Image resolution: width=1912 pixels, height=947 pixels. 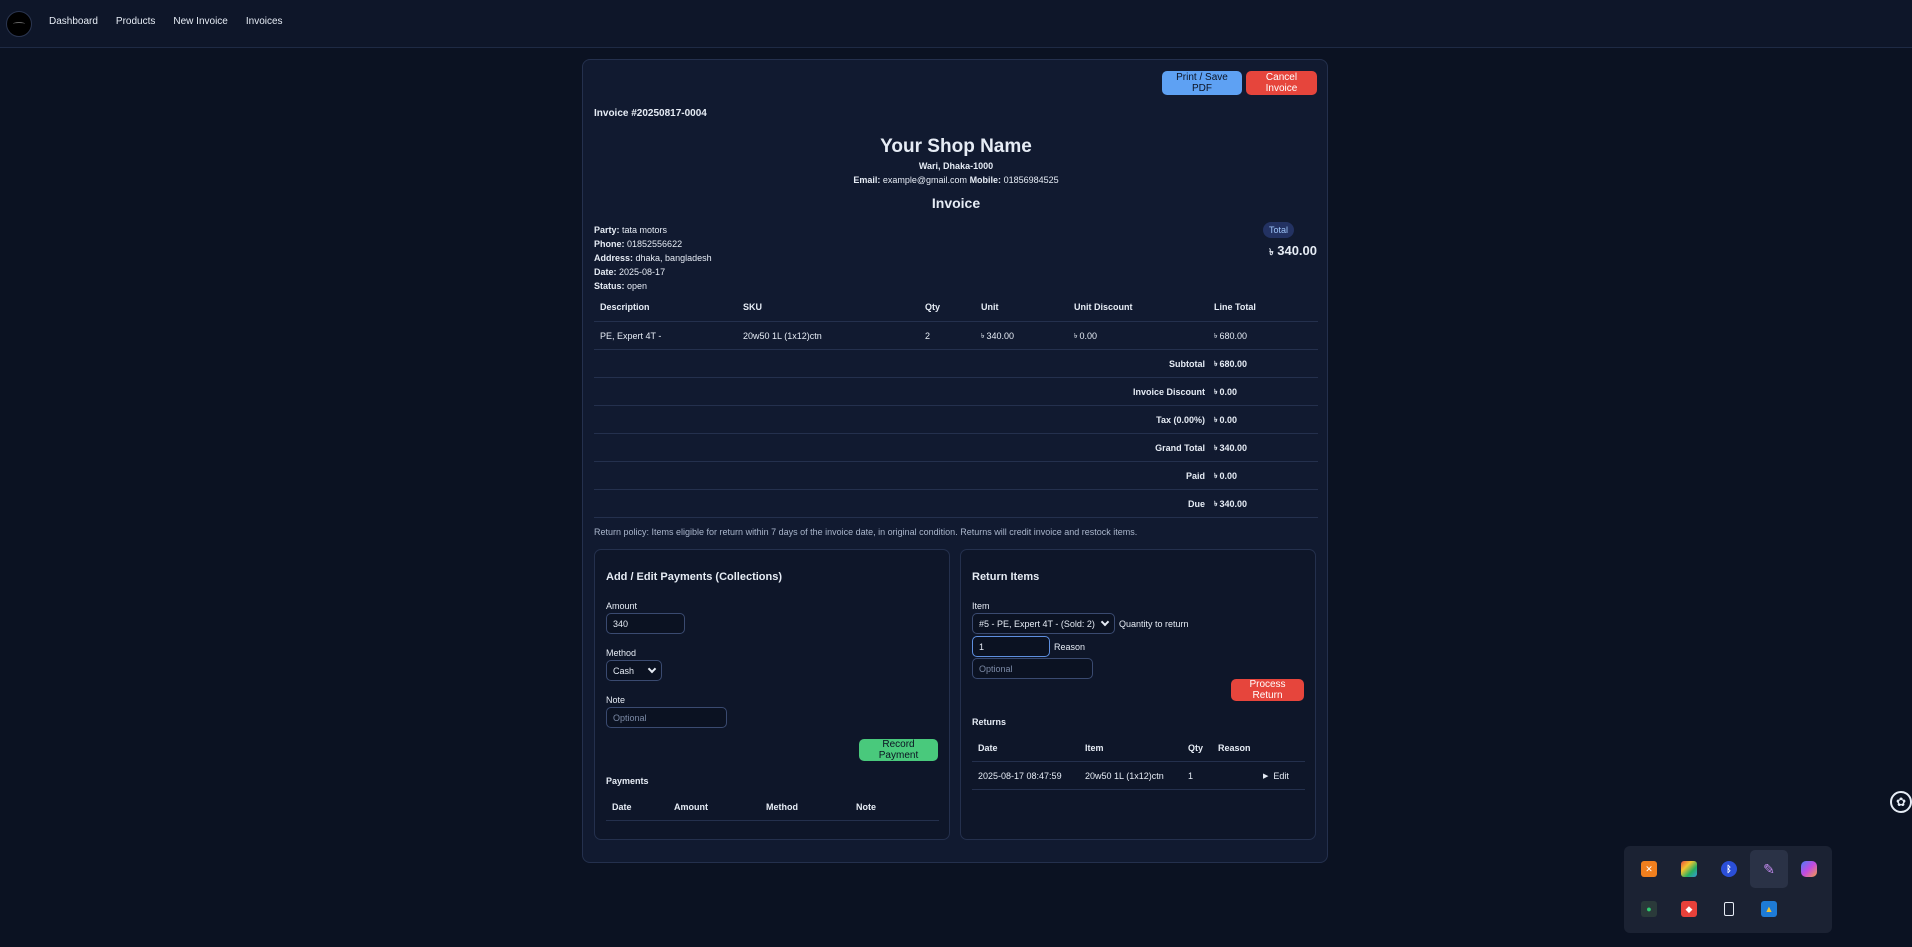 I want to click on due-value: 340.00, so click(x=1233, y=503).